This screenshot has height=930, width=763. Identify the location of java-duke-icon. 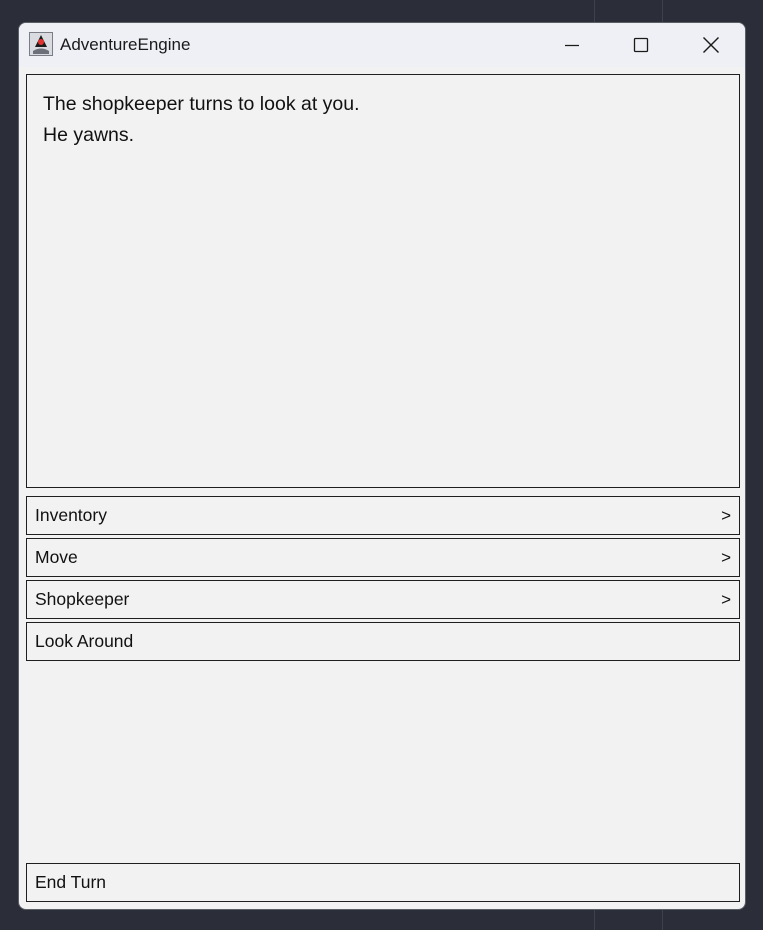
(41, 44).